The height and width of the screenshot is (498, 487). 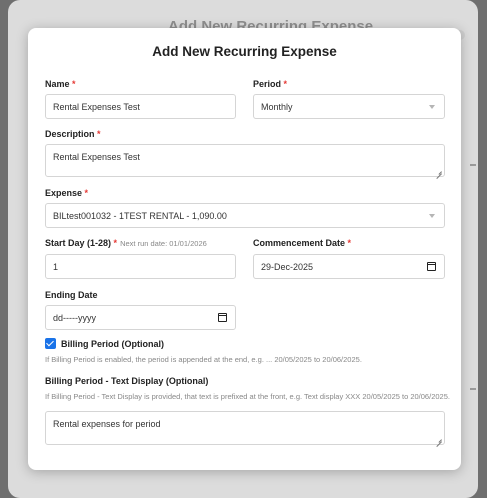 What do you see at coordinates (245, 428) in the screenshot?
I see `billing-text-textarea: Rental expenses for period` at bounding box center [245, 428].